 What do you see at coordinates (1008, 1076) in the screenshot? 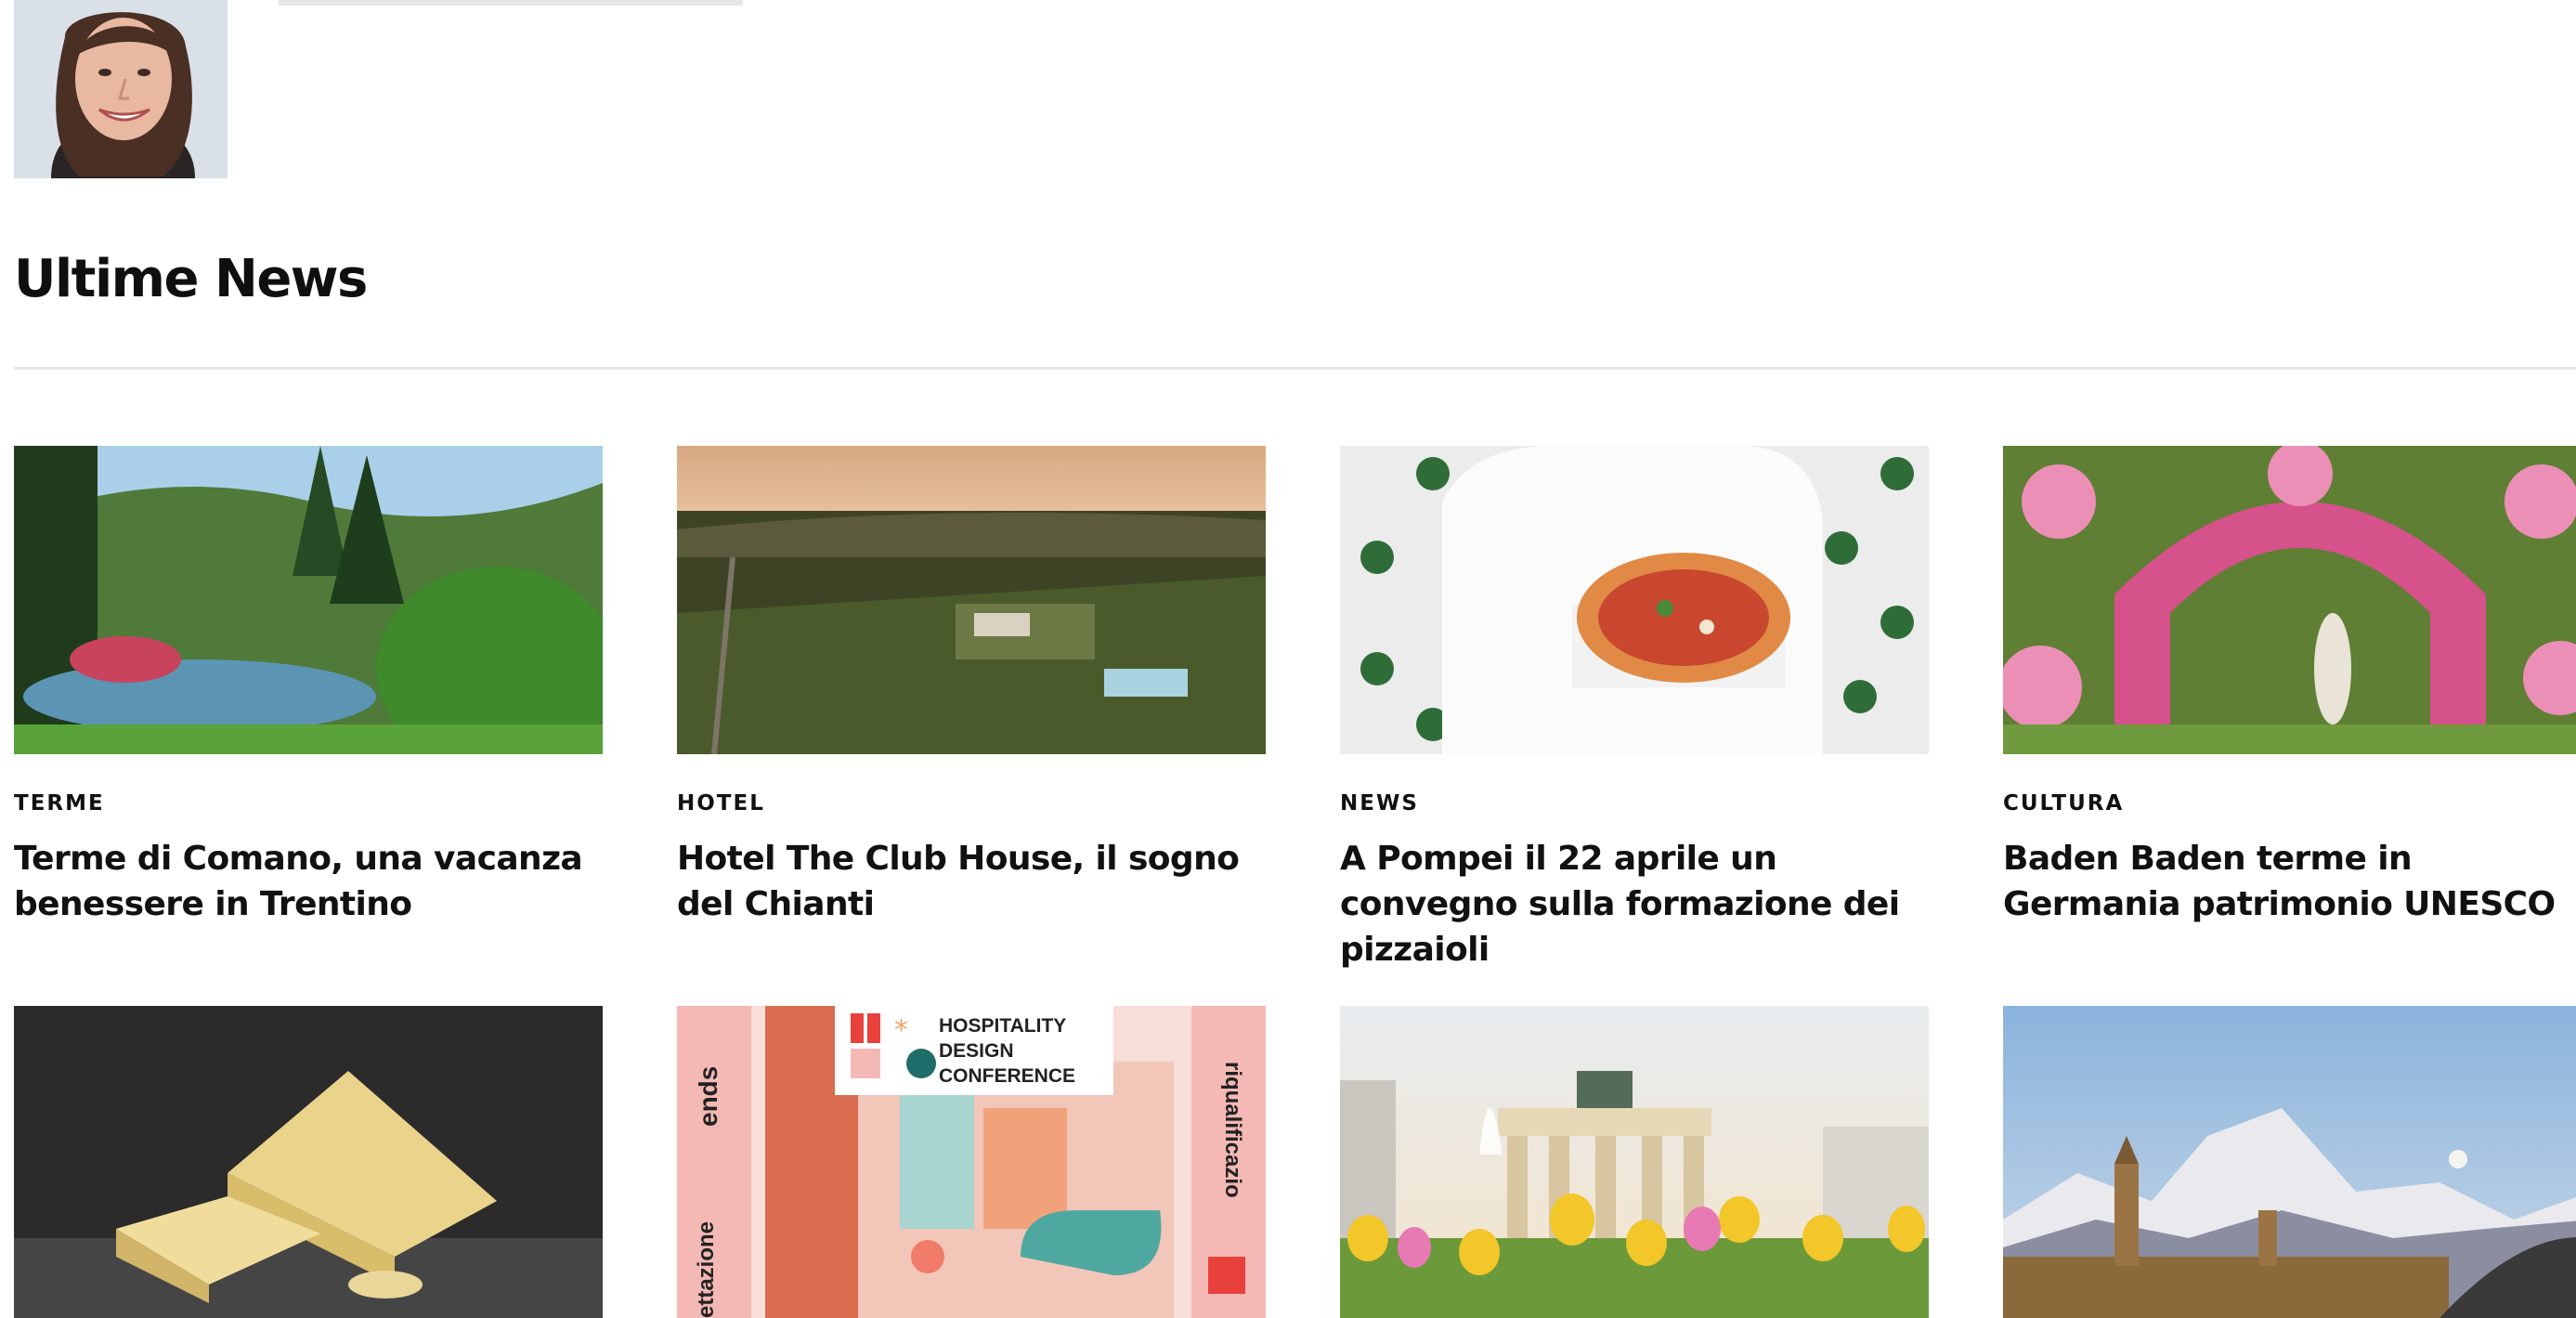
I see `poster-line: CONFERENCE` at bounding box center [1008, 1076].